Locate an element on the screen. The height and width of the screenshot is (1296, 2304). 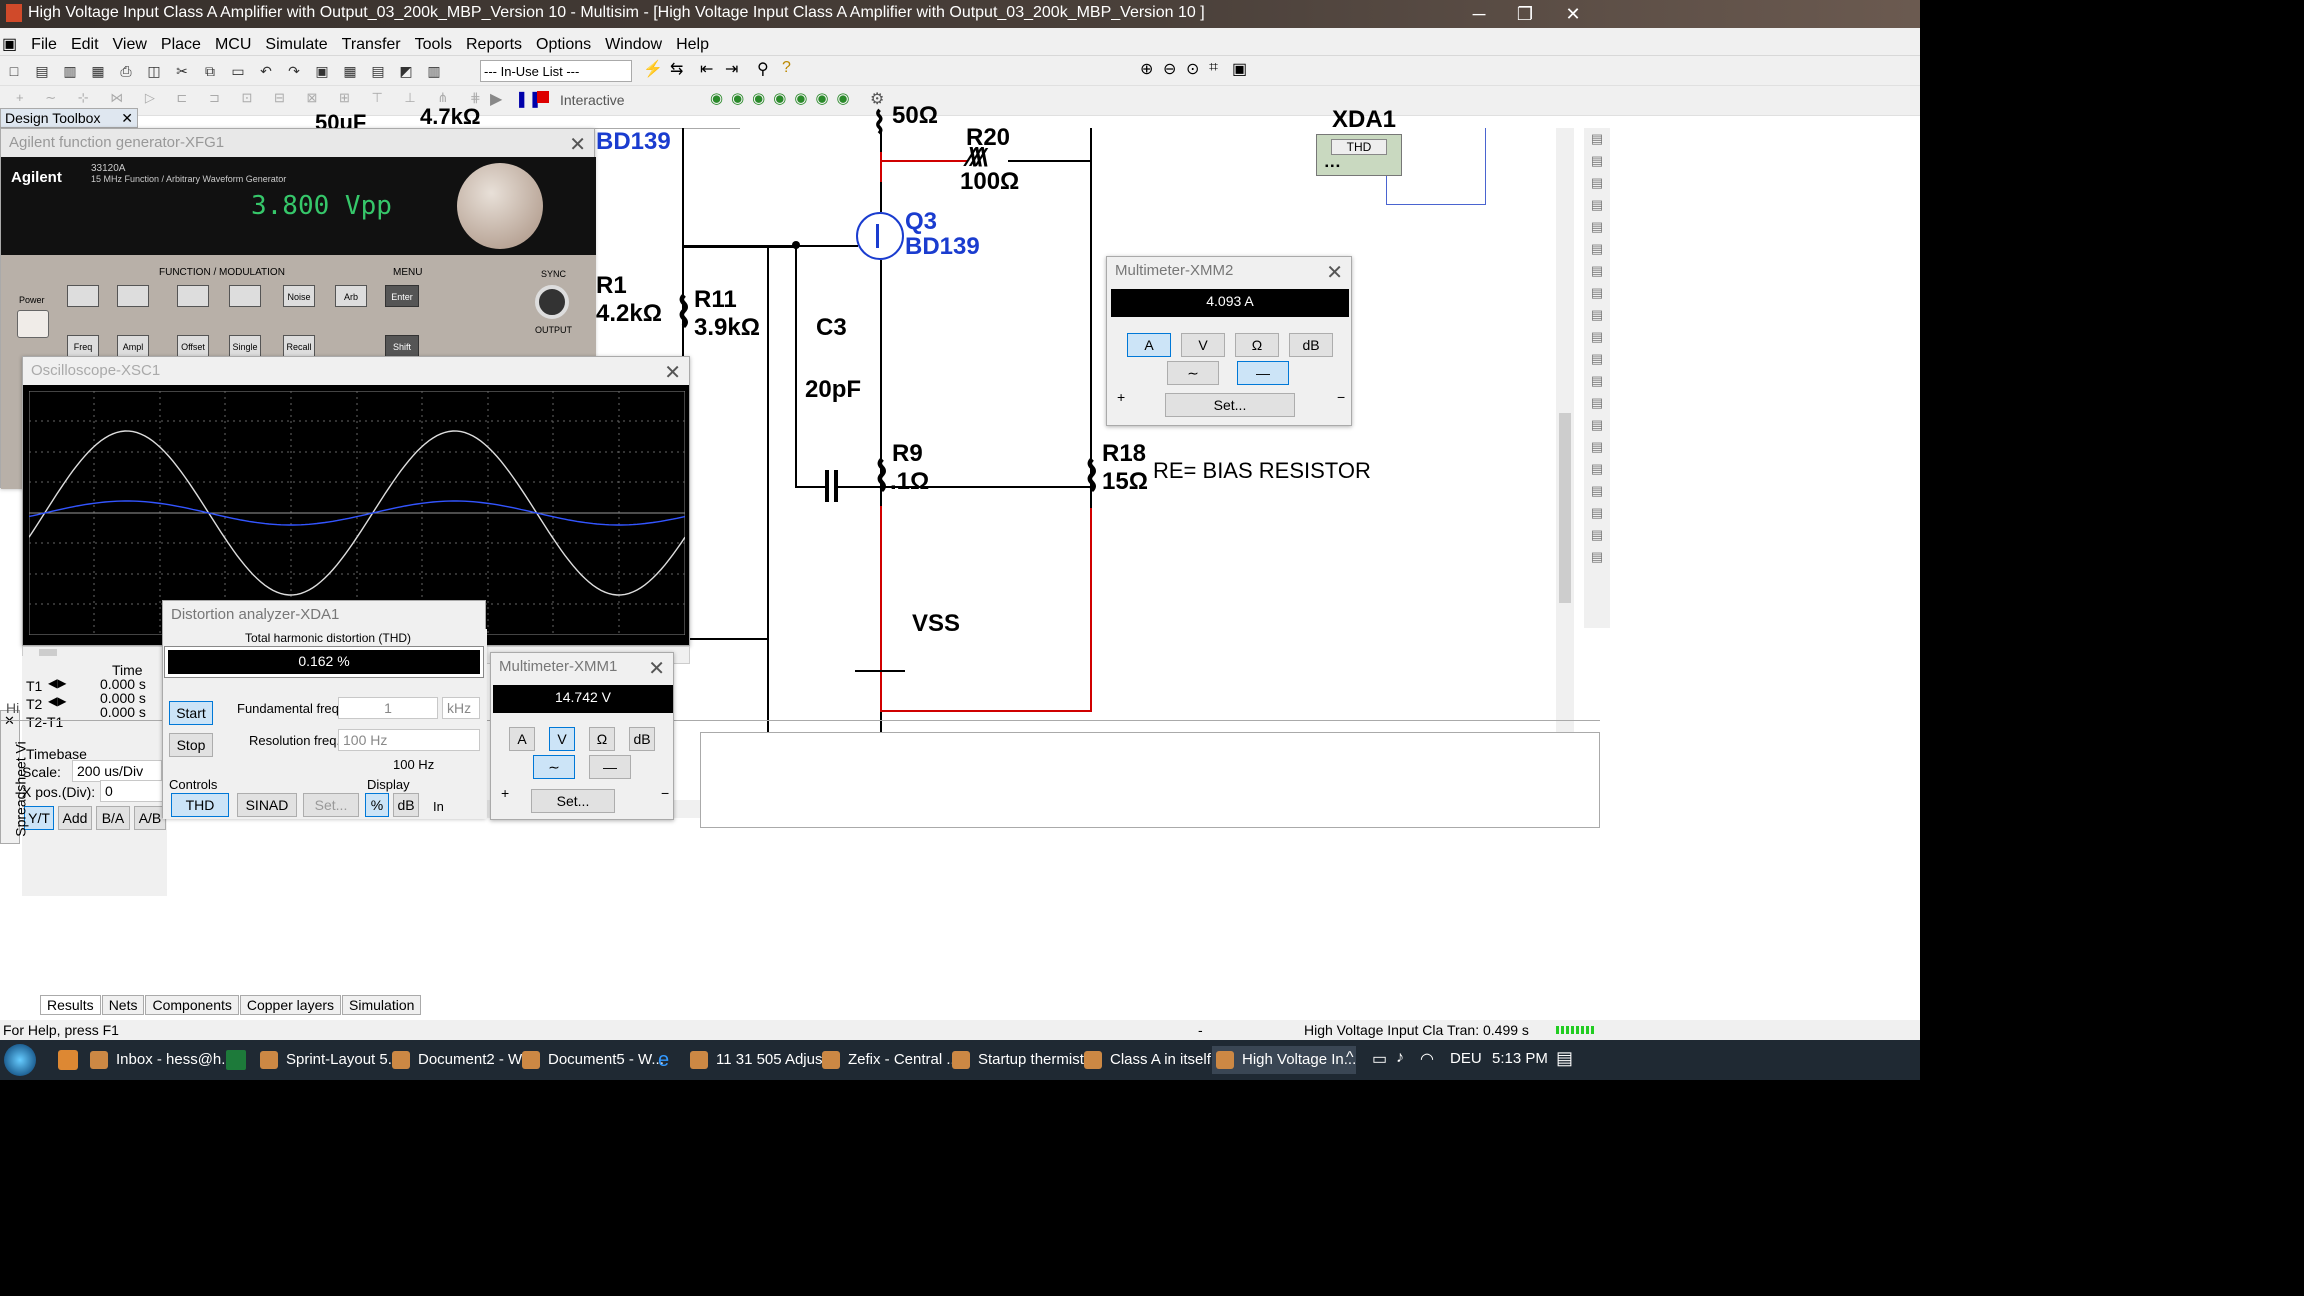
back-annotate-icon: ⇤ is located at coordinates (706, 69).